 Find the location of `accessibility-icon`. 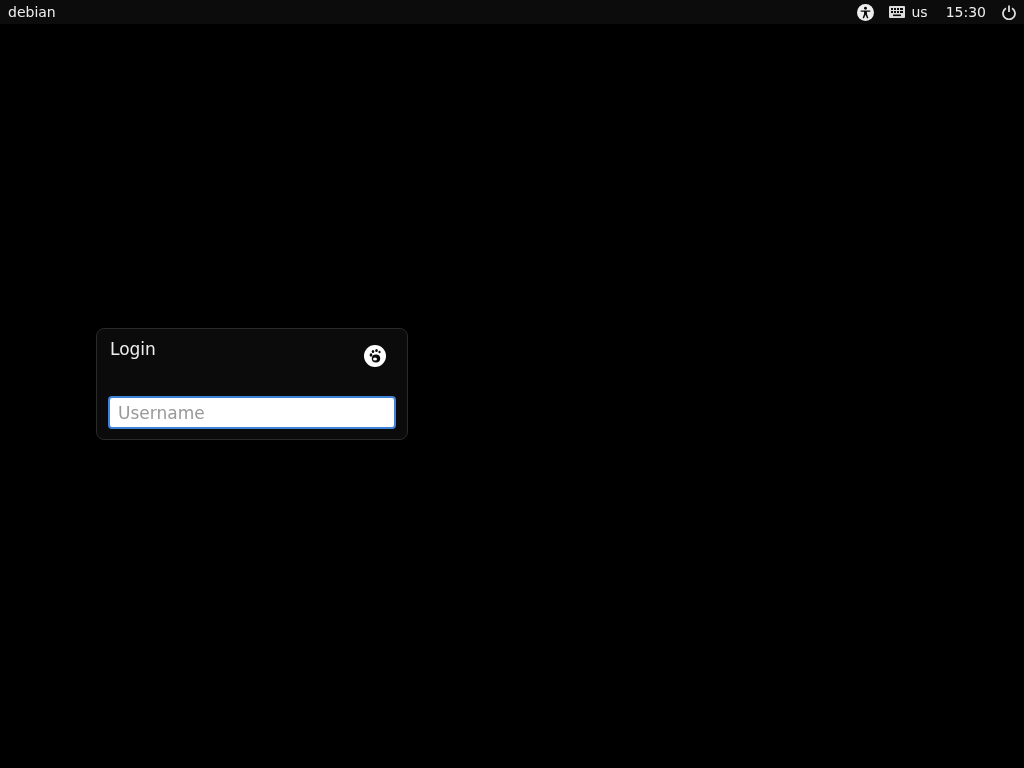

accessibility-icon is located at coordinates (866, 12).